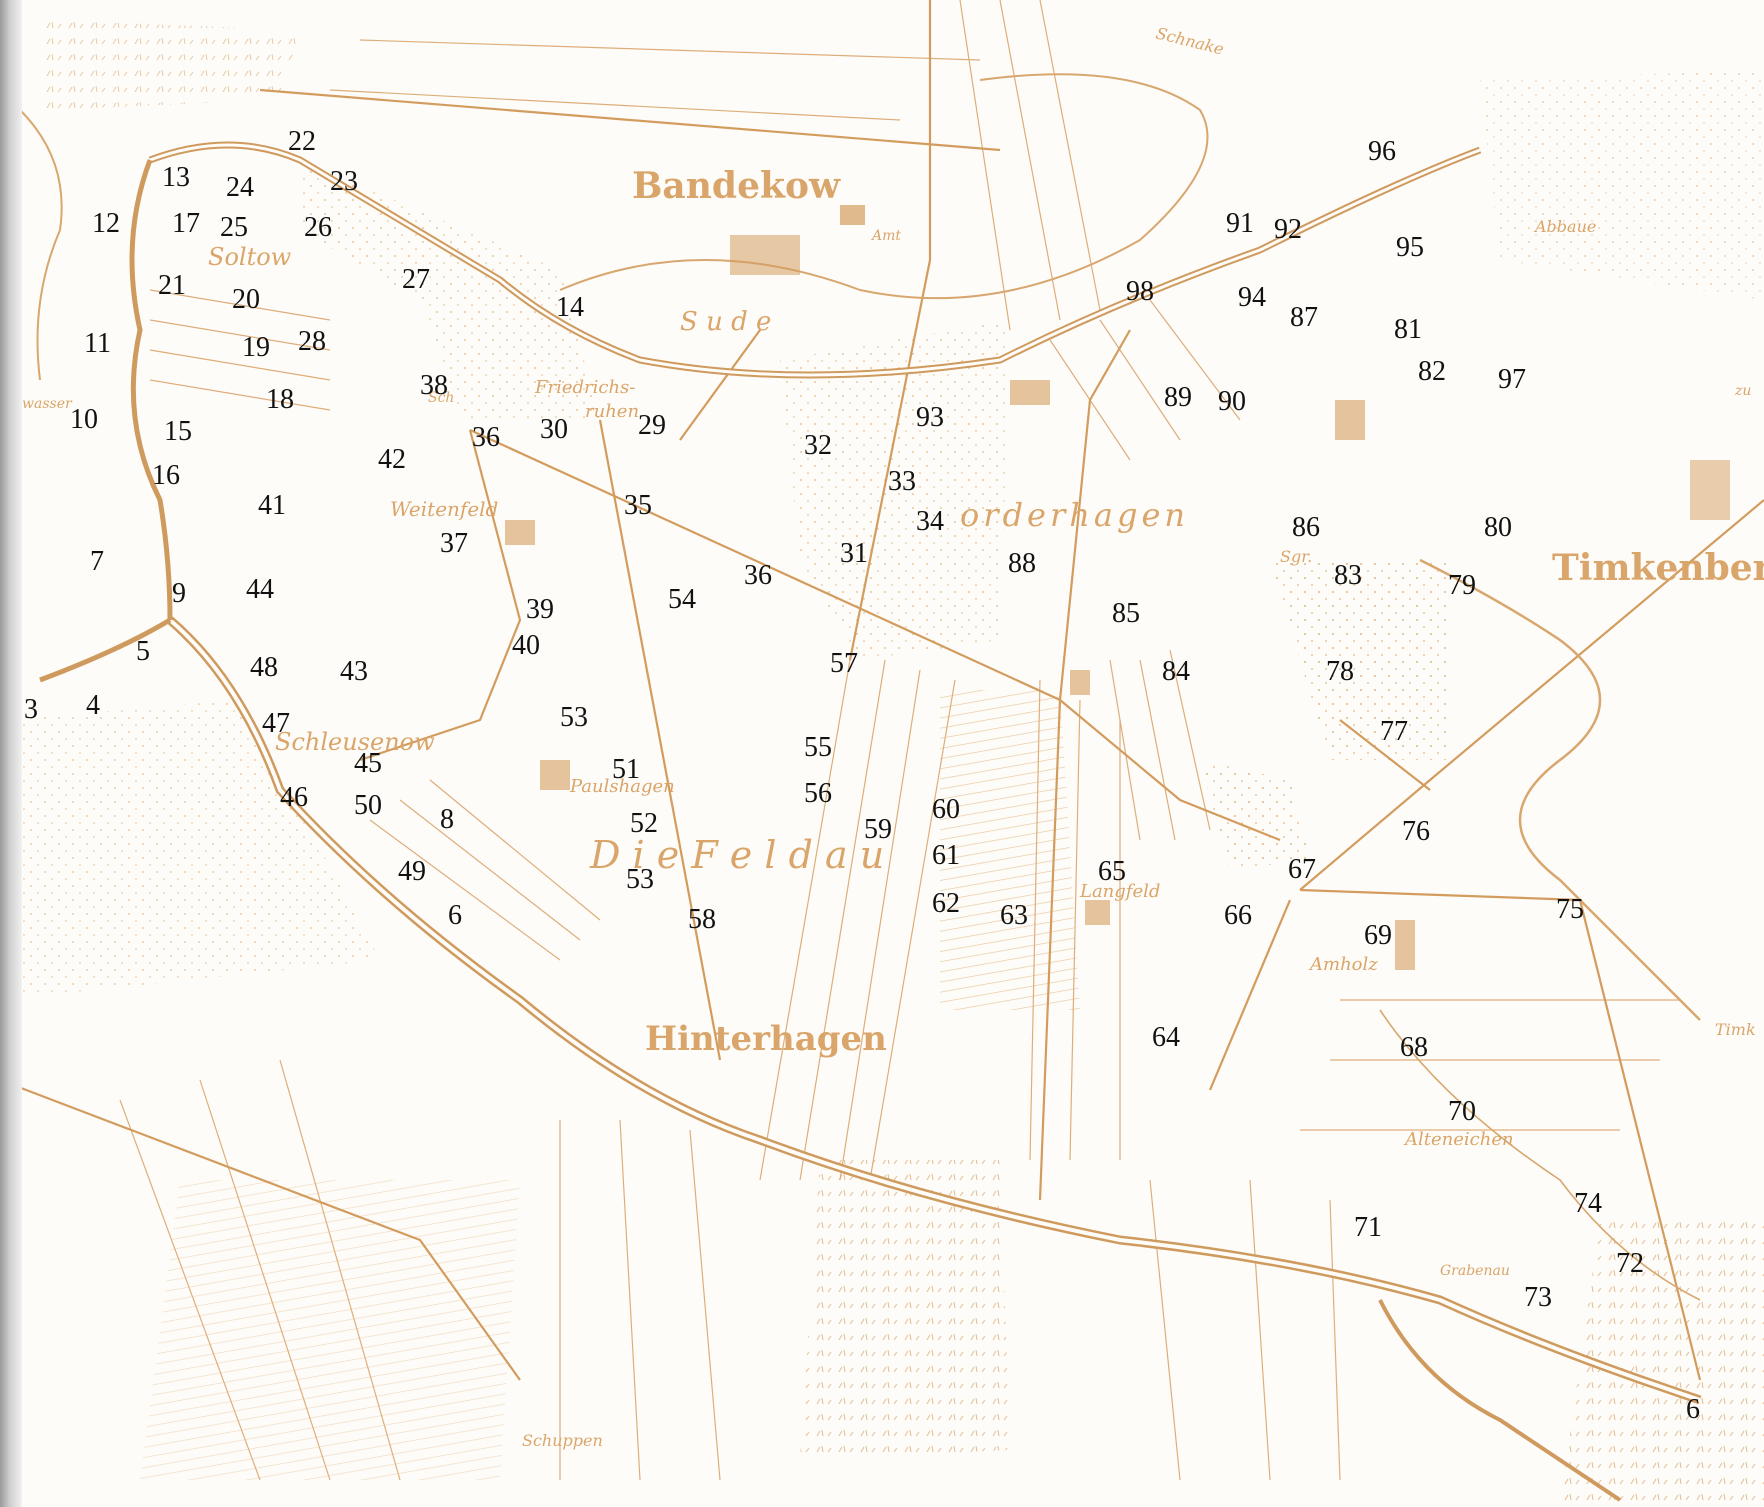  I want to click on marker-41: 41, so click(272, 505).